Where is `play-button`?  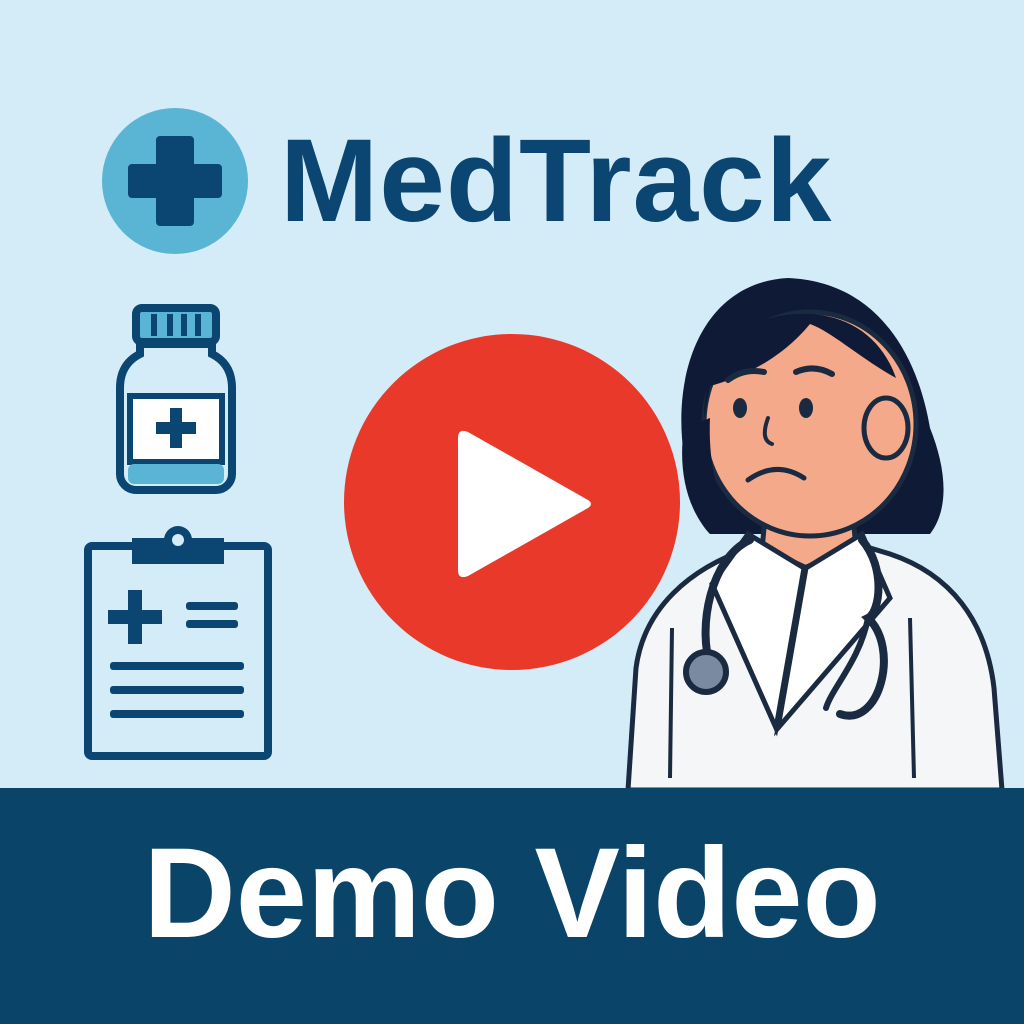
play-button is located at coordinates (512, 502).